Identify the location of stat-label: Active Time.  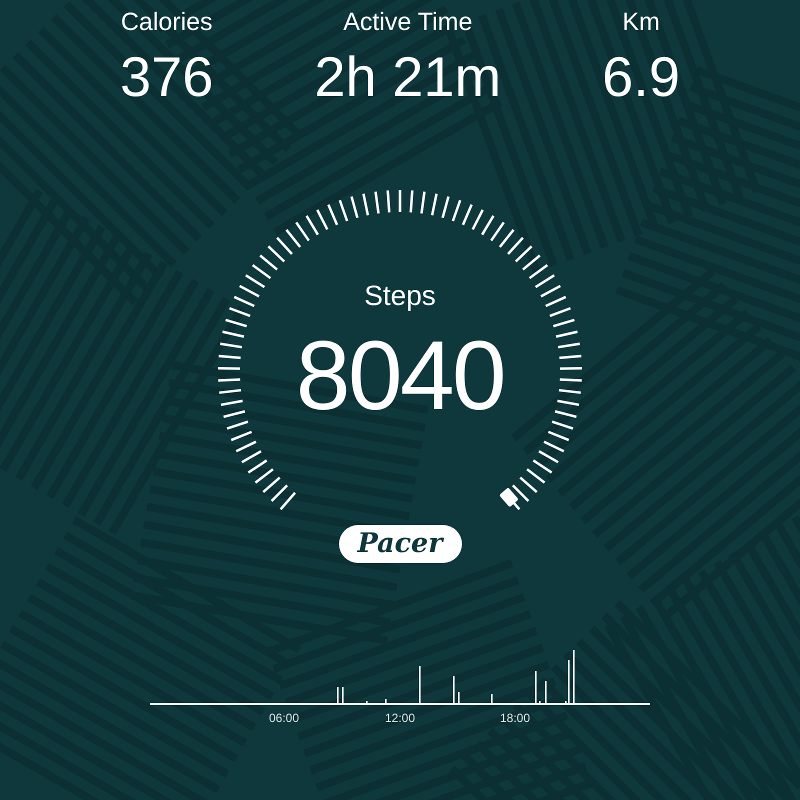
(407, 22).